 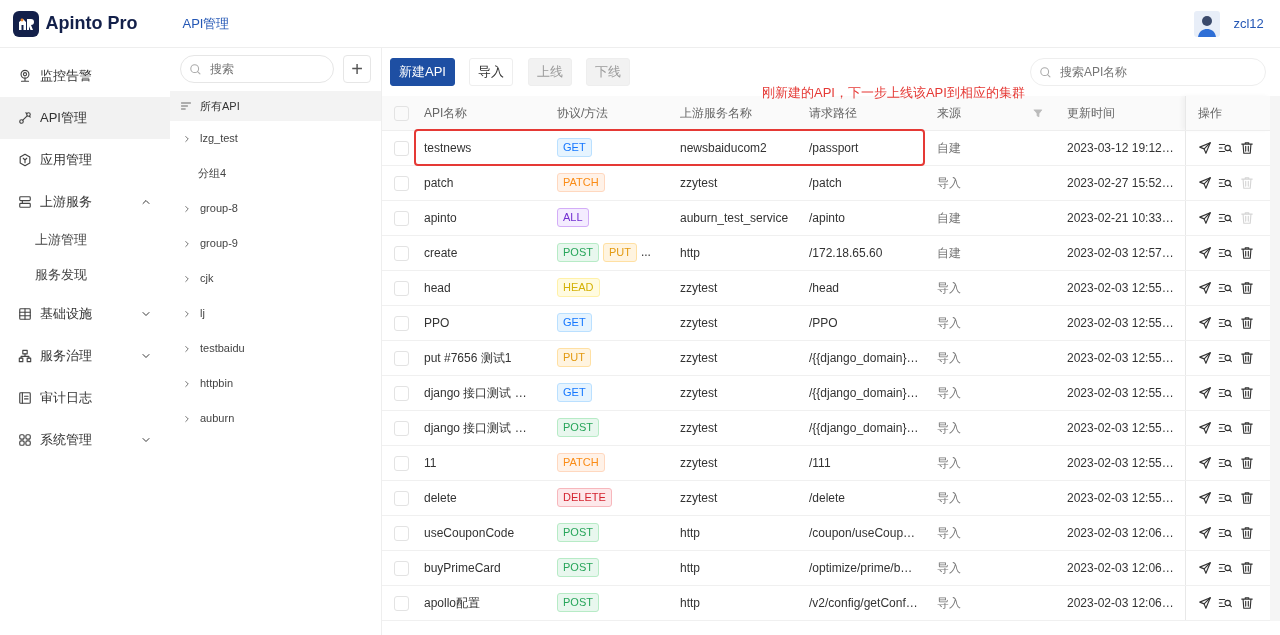 I want to click on tree-item: cjk, so click(x=275, y=278).